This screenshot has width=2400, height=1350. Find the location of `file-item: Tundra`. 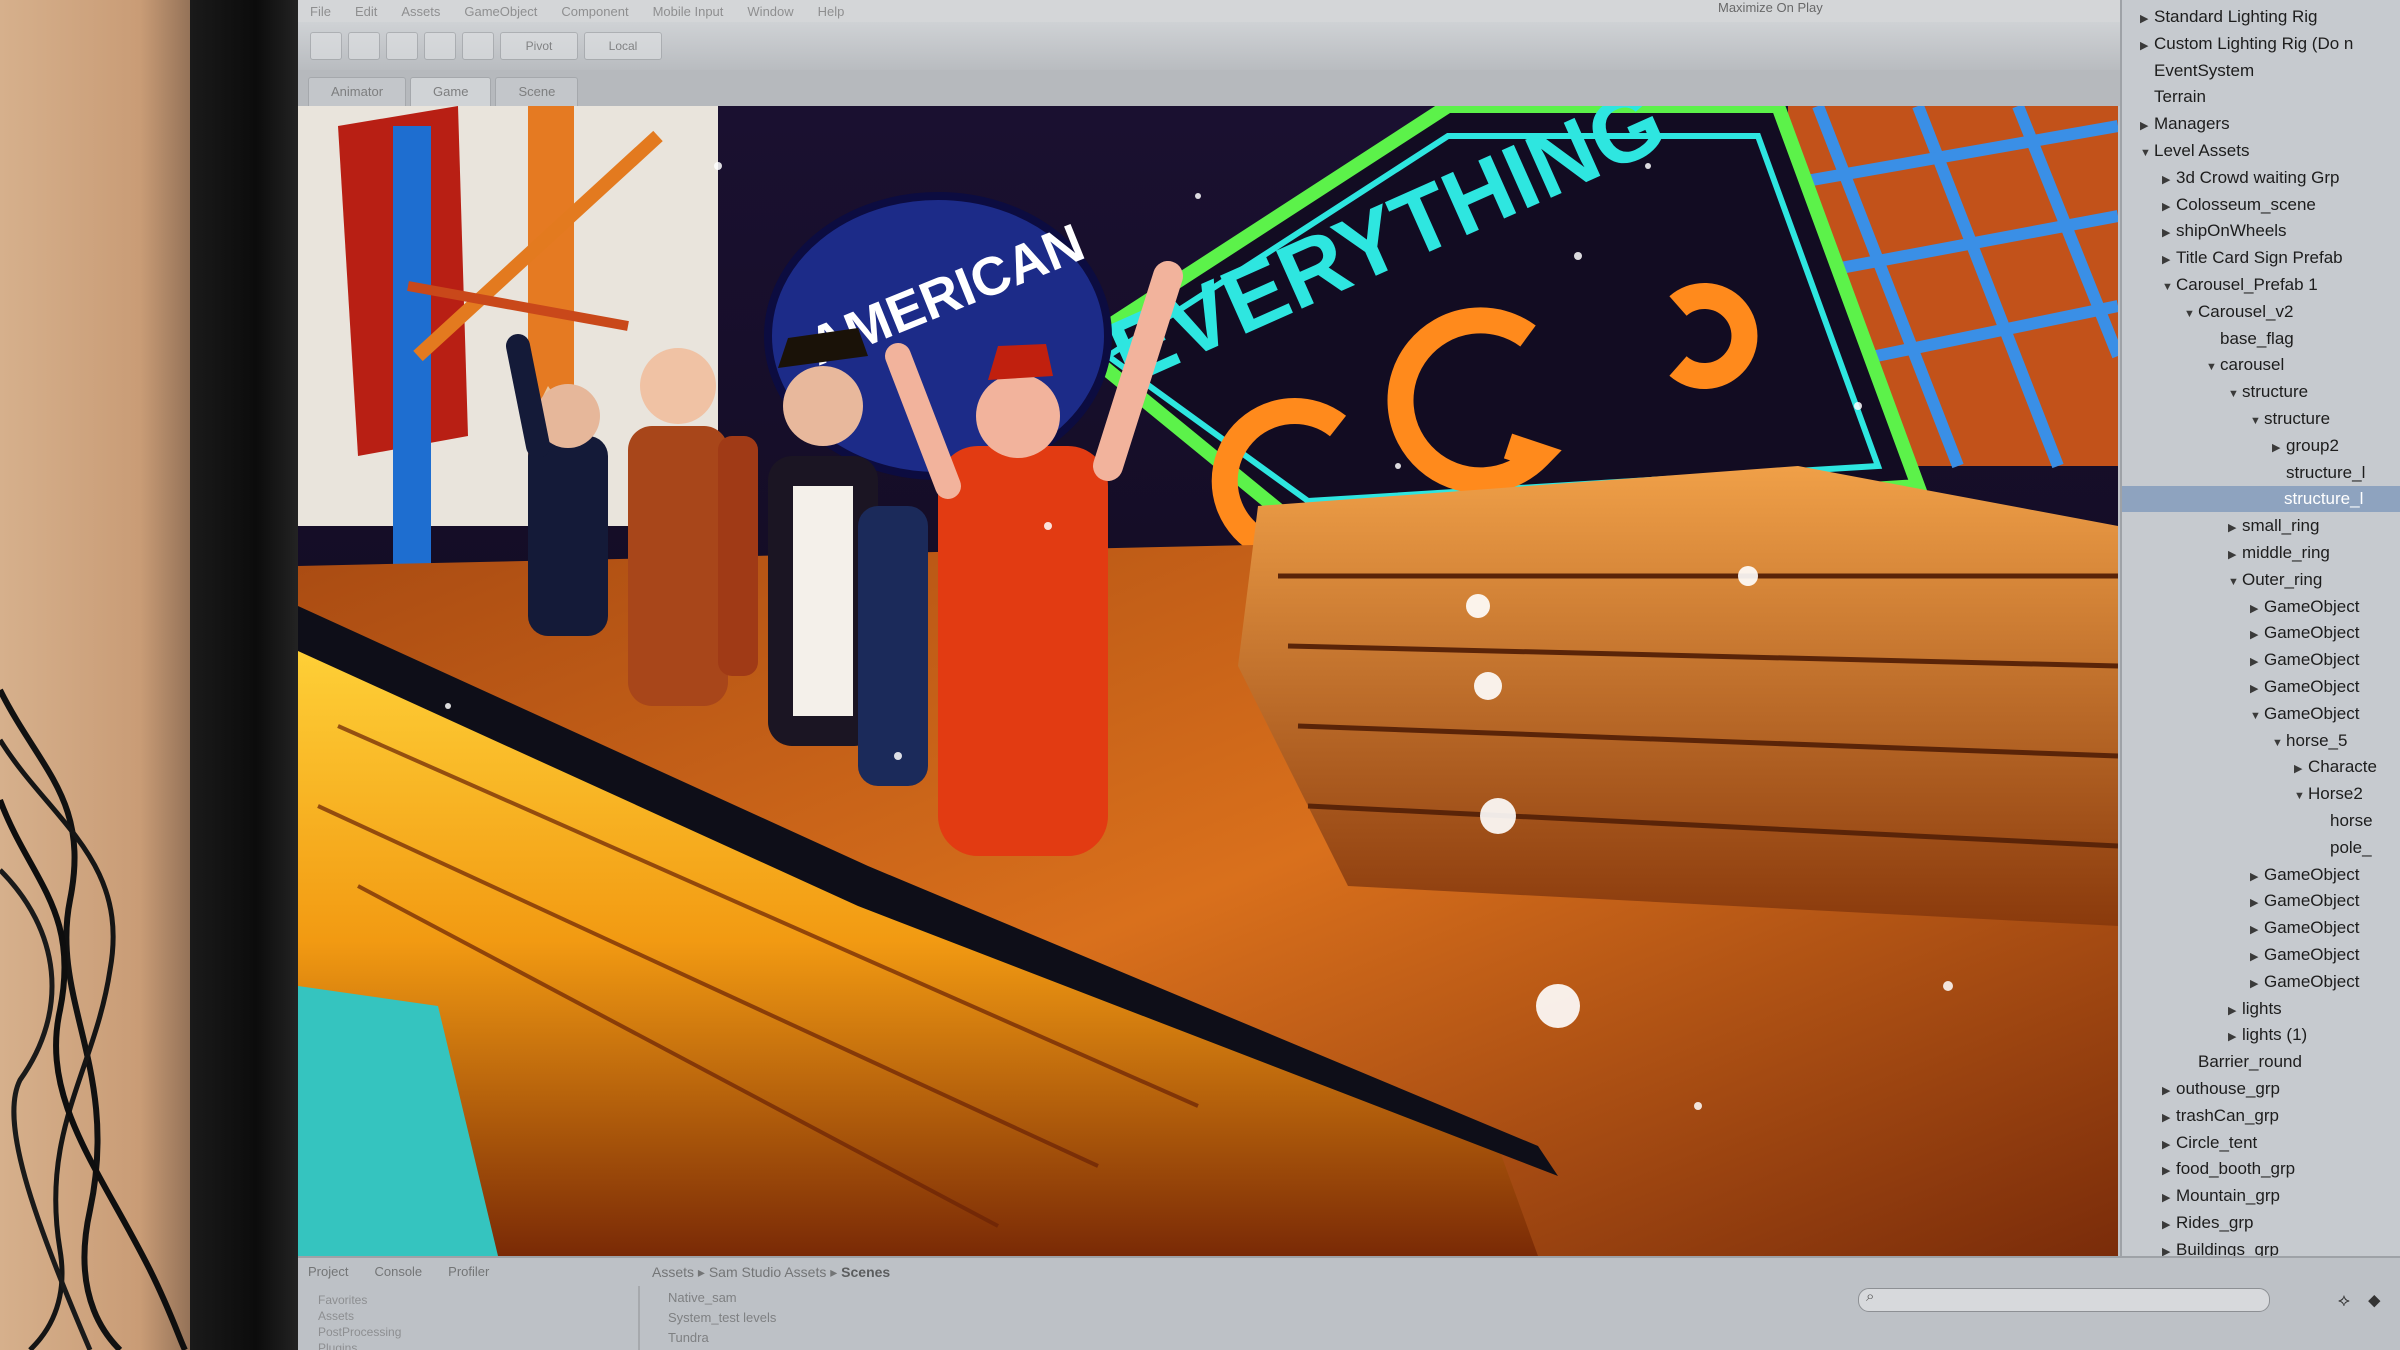

file-item: Tundra is located at coordinates (722, 1338).